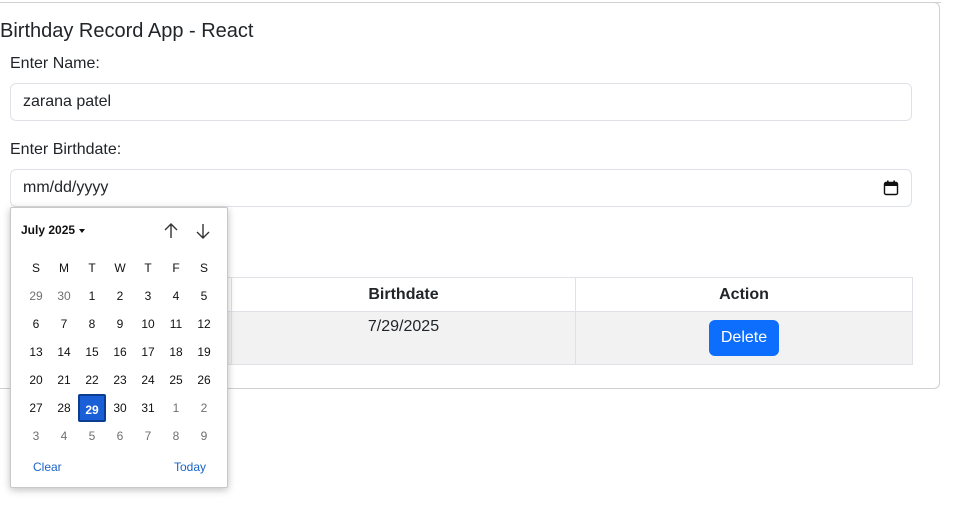 The width and height of the screenshot is (954, 518). I want to click on calendar-day: 16, so click(120, 352).